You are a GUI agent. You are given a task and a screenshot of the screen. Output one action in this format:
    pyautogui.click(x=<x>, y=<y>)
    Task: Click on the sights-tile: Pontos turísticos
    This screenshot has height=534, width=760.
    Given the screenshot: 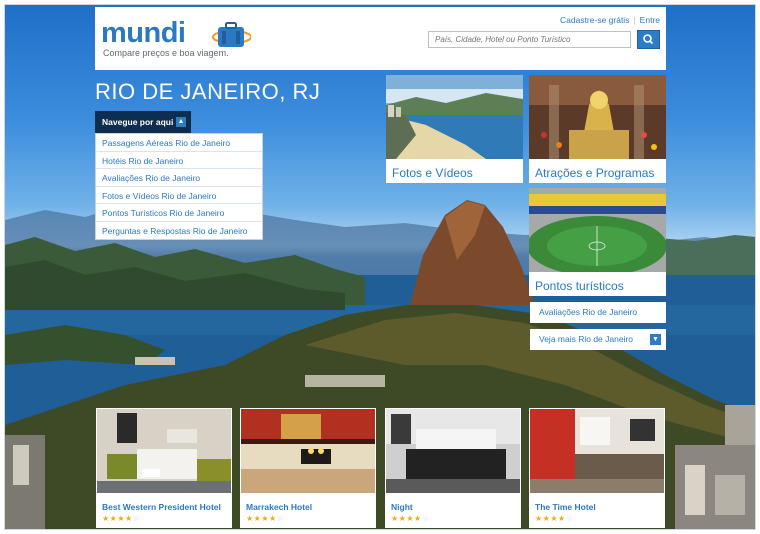 What is the action you would take?
    pyautogui.click(x=597, y=242)
    